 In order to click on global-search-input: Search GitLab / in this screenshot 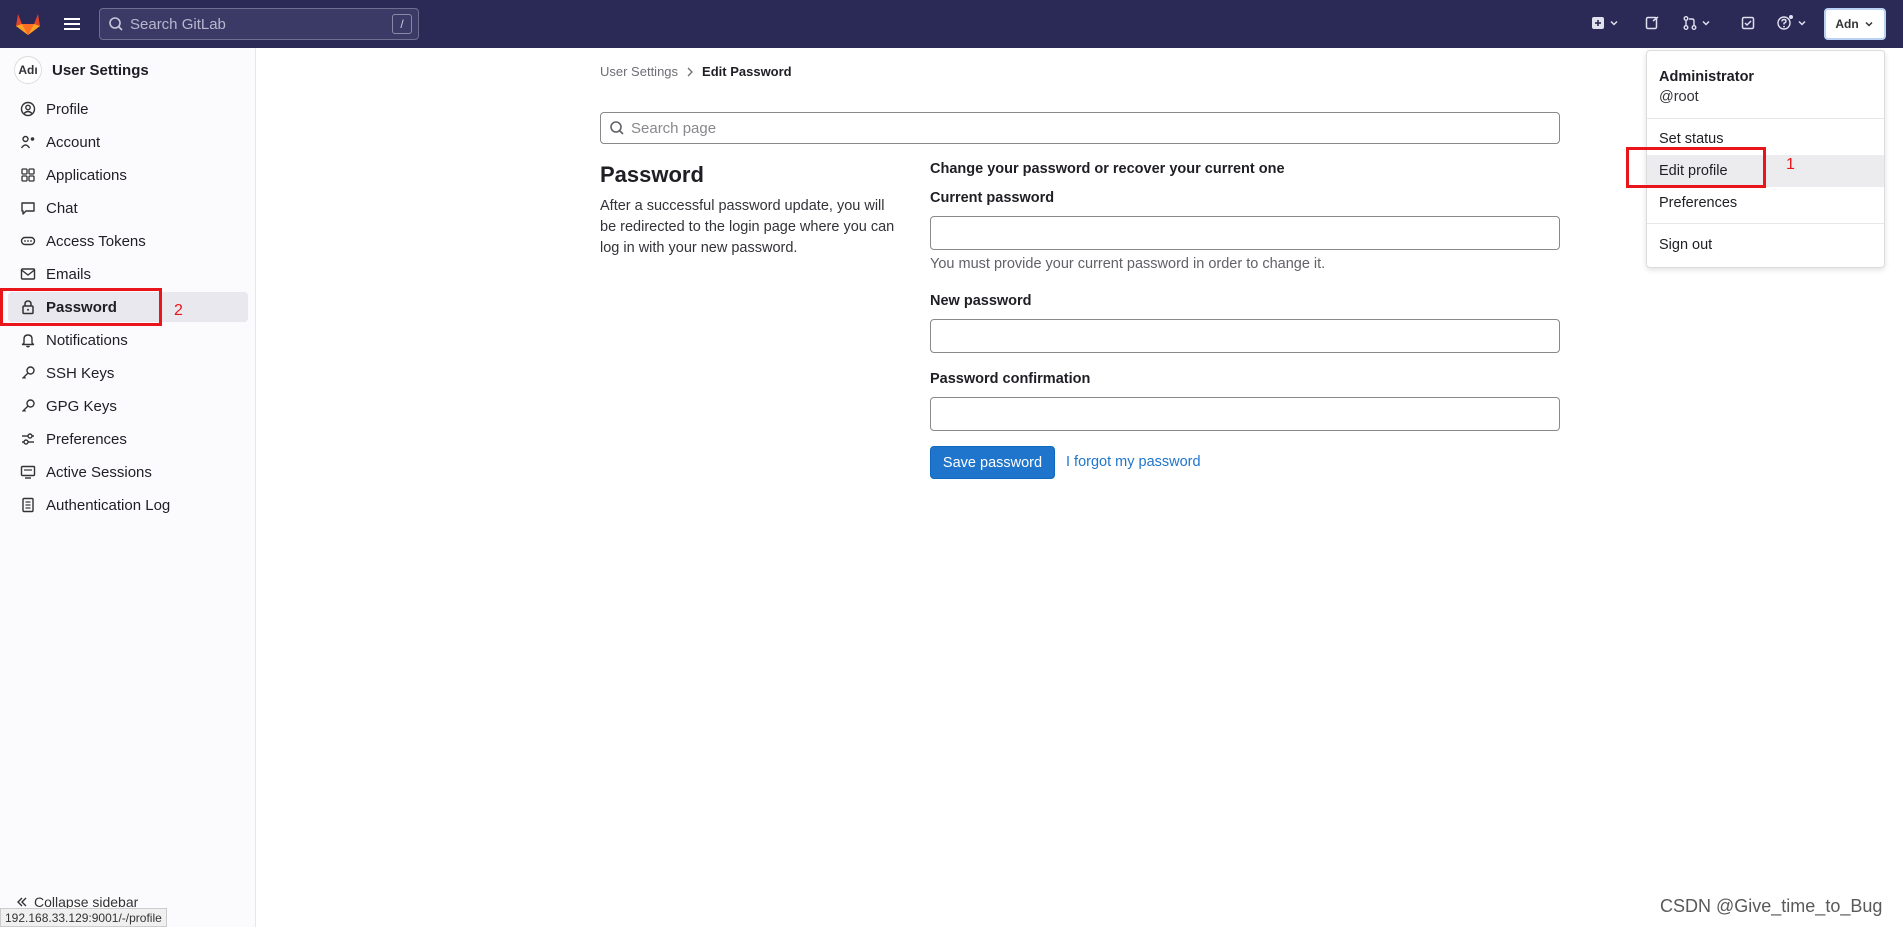, I will do `click(259, 24)`.